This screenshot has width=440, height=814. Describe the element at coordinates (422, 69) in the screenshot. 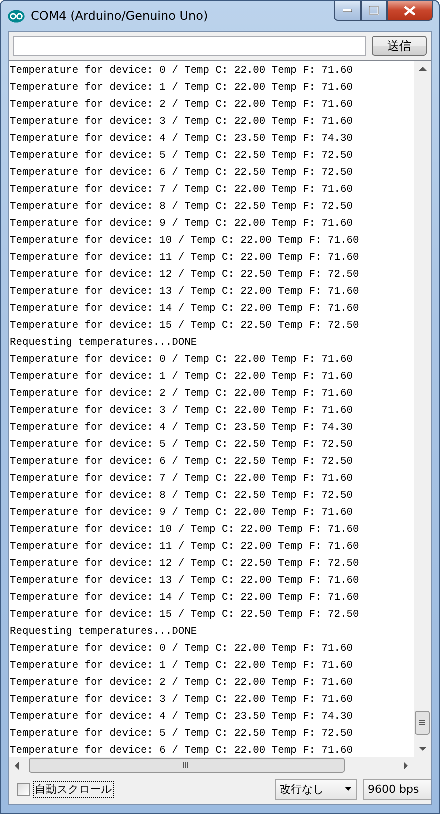

I see `scroll-up-icon` at that location.